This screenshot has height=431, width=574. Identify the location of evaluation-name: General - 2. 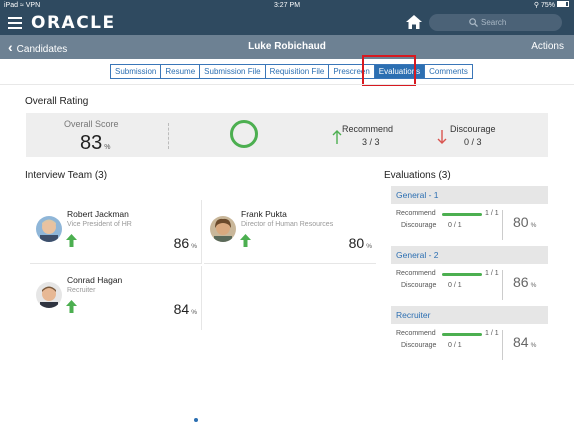
(469, 255).